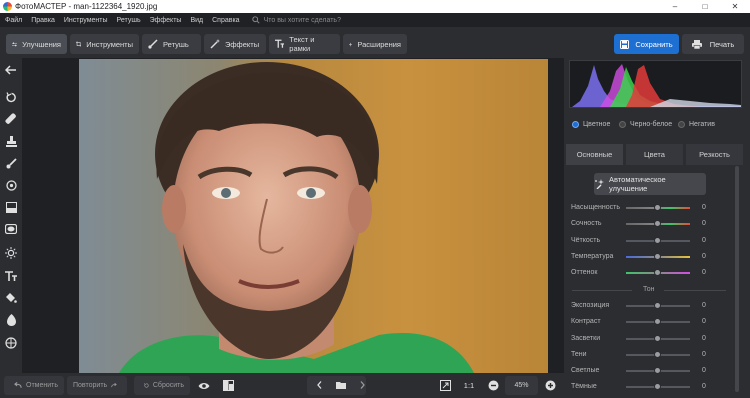 The height and width of the screenshot is (398, 750). Describe the element at coordinates (654, 154) in the screenshot. I see `tab-colors: Цвета` at that location.